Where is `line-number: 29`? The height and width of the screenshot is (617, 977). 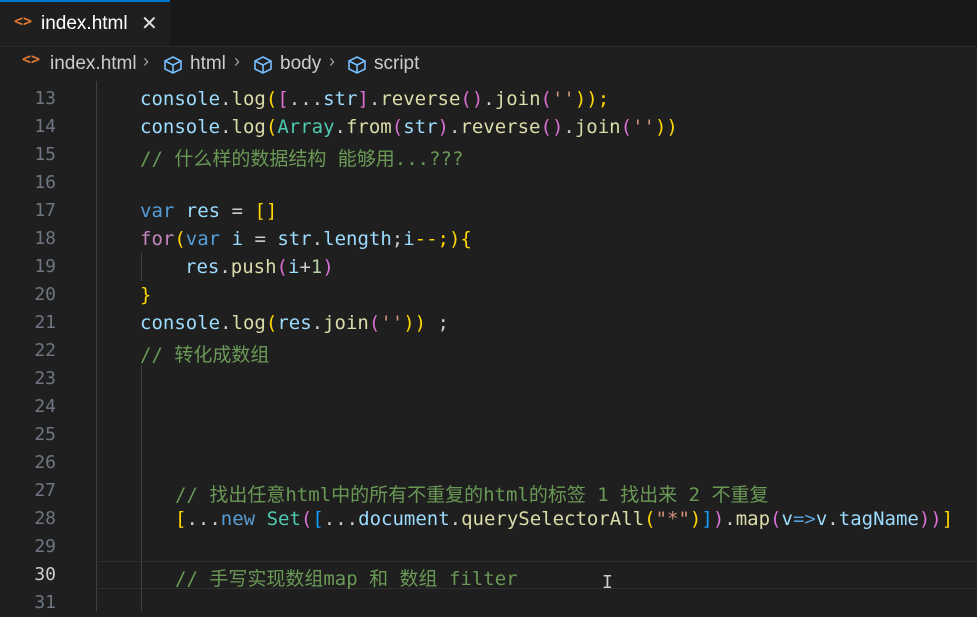 line-number: 29 is located at coordinates (45, 546).